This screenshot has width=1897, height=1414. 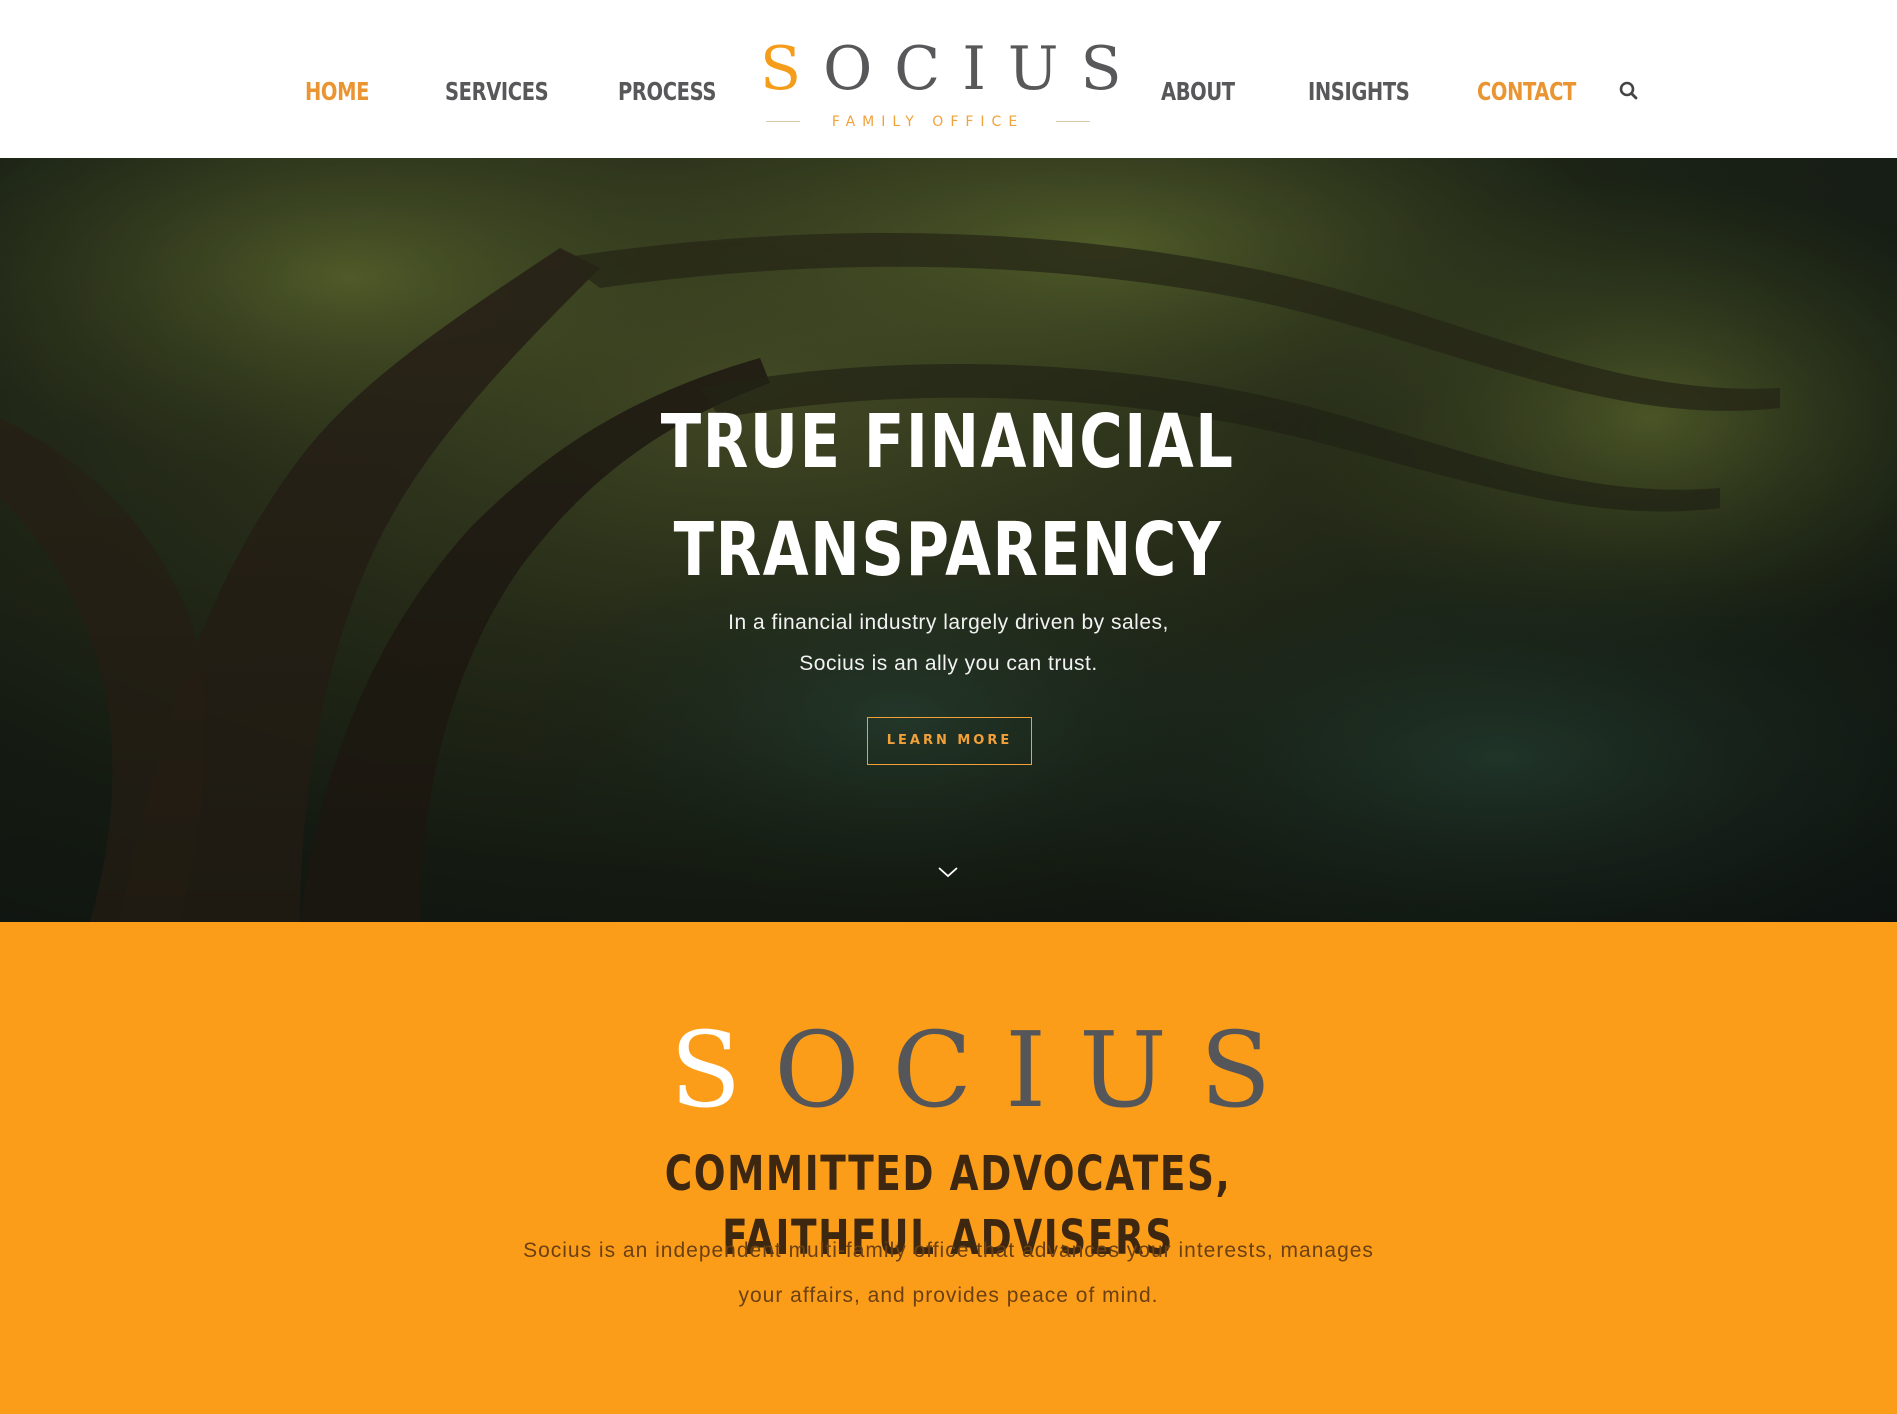 What do you see at coordinates (1359, 92) in the screenshot?
I see `nav-insights: INSIGHTS` at bounding box center [1359, 92].